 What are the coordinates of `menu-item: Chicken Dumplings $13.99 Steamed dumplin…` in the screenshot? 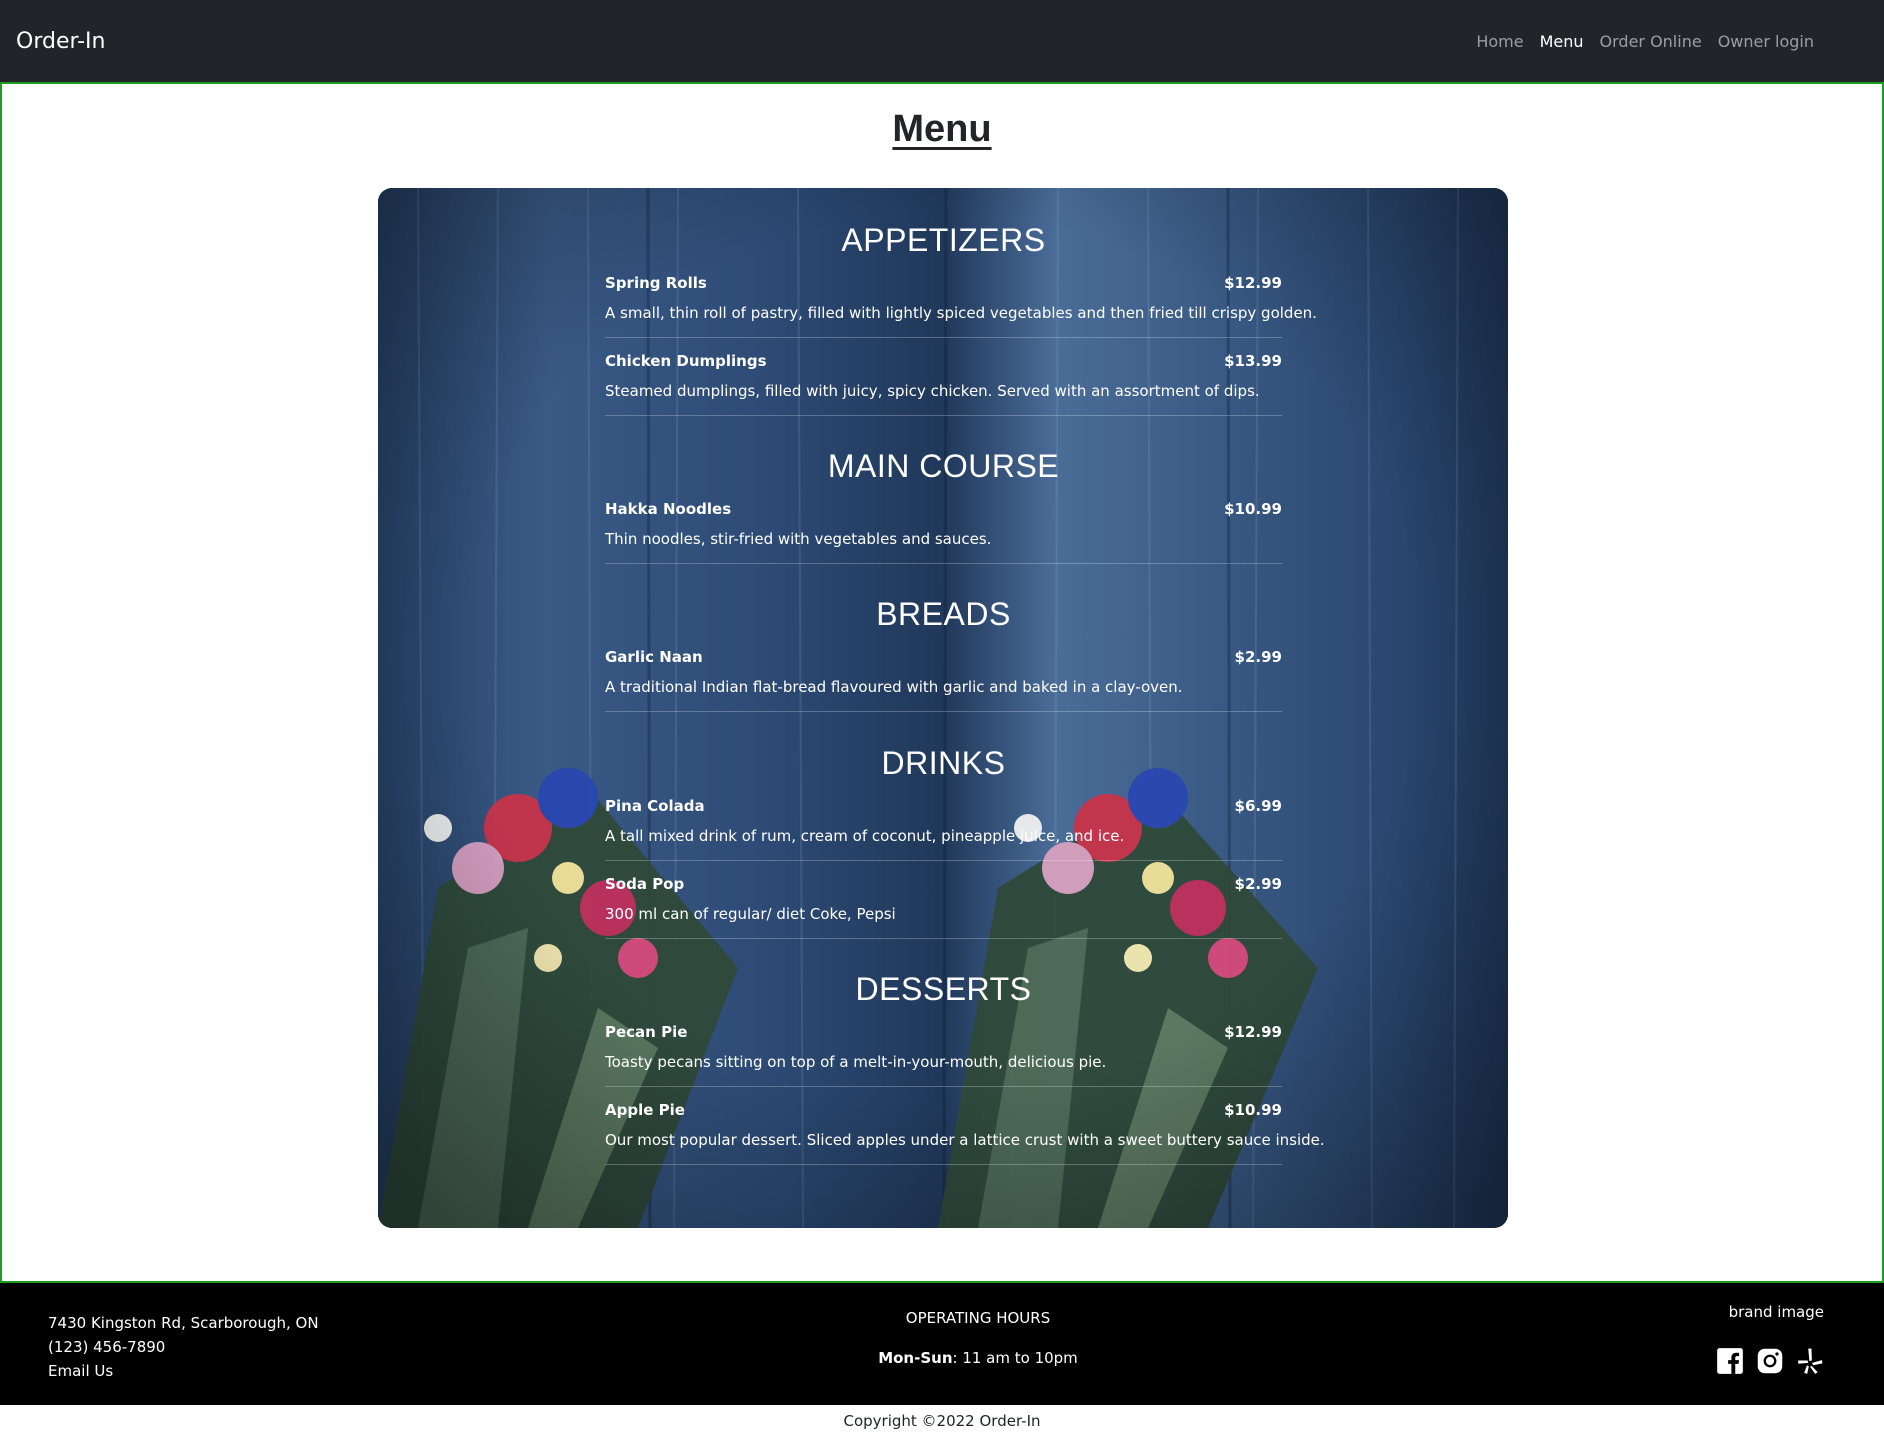 It's located at (943, 377).